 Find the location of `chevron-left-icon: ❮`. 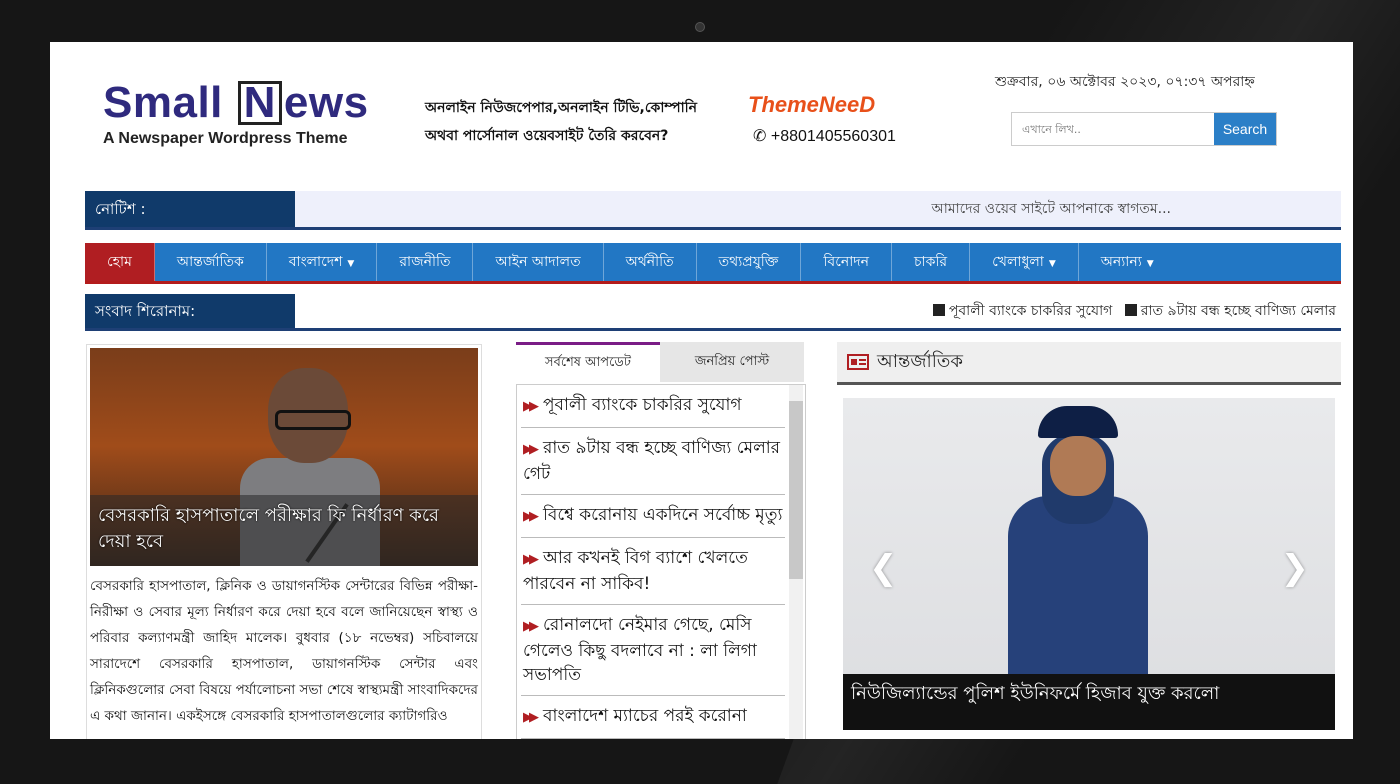

chevron-left-icon: ❮ is located at coordinates (883, 568).